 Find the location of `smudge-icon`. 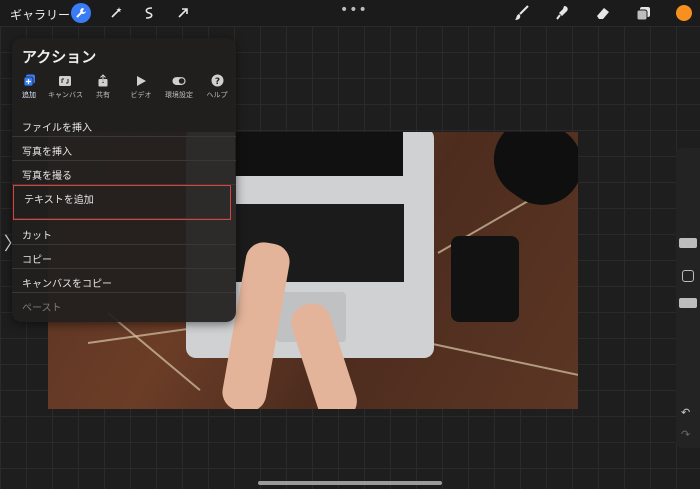

smudge-icon is located at coordinates (563, 13).